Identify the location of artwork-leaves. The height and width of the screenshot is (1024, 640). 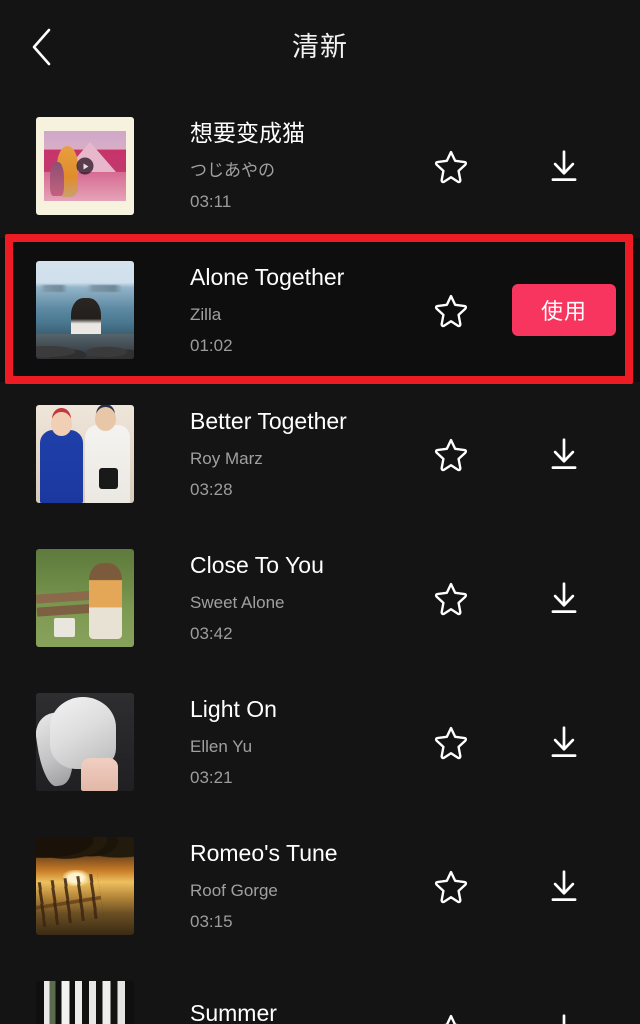
(85, 855).